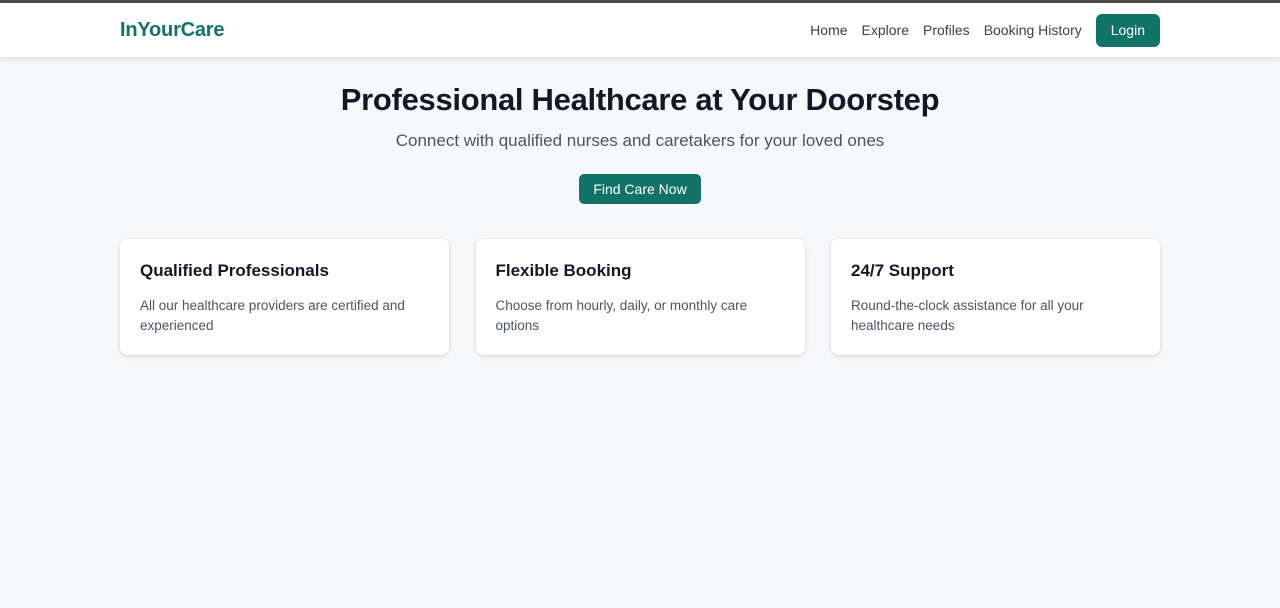  What do you see at coordinates (640, 99) in the screenshot?
I see `hero-title: Professional Healthcare at Your Doorstep` at bounding box center [640, 99].